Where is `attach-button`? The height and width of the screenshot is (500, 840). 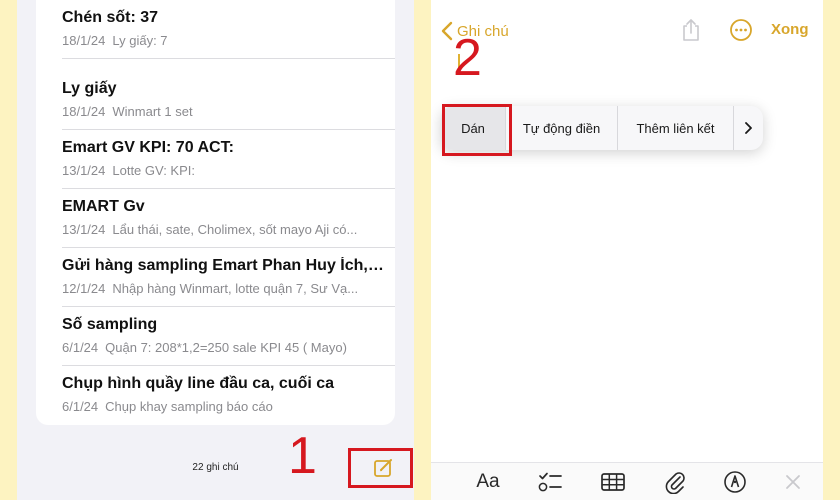
attach-button is located at coordinates (675, 482).